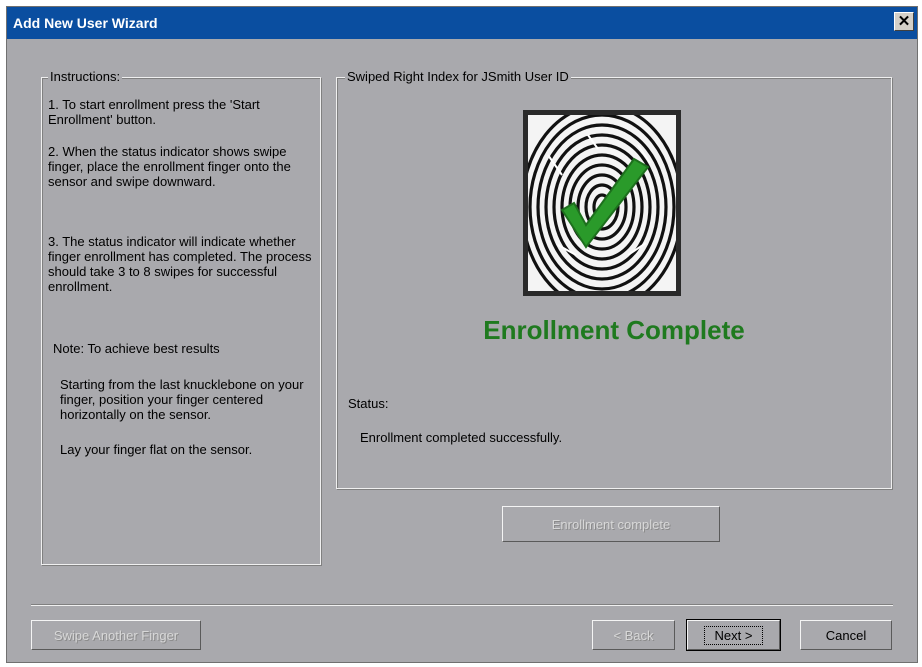 This screenshot has width=922, height=667. I want to click on enrollment-complete-label: Enrollment complete, so click(611, 524).